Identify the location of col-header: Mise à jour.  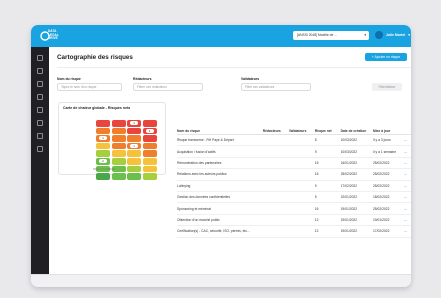
(388, 131).